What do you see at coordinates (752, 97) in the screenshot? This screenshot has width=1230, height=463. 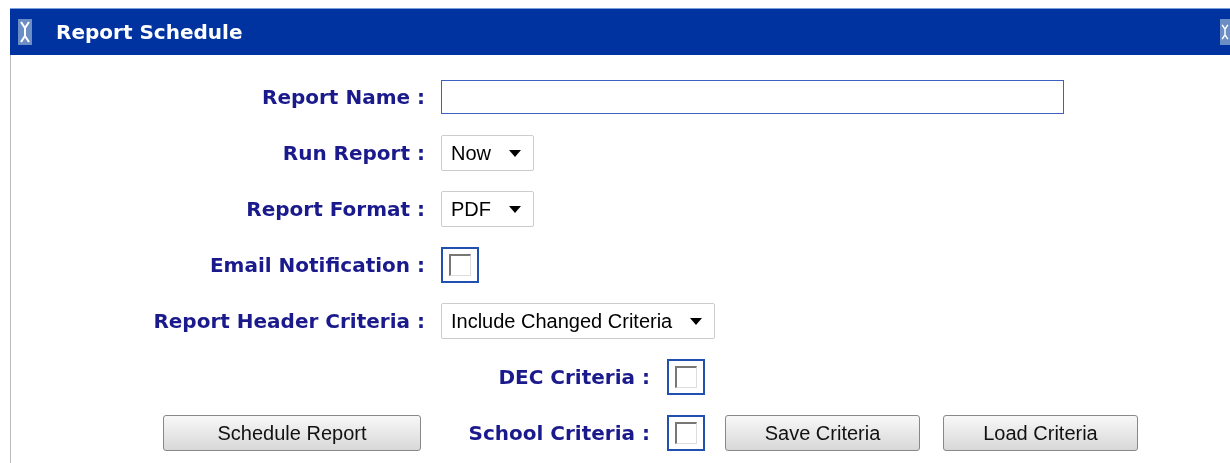 I see `text-field` at bounding box center [752, 97].